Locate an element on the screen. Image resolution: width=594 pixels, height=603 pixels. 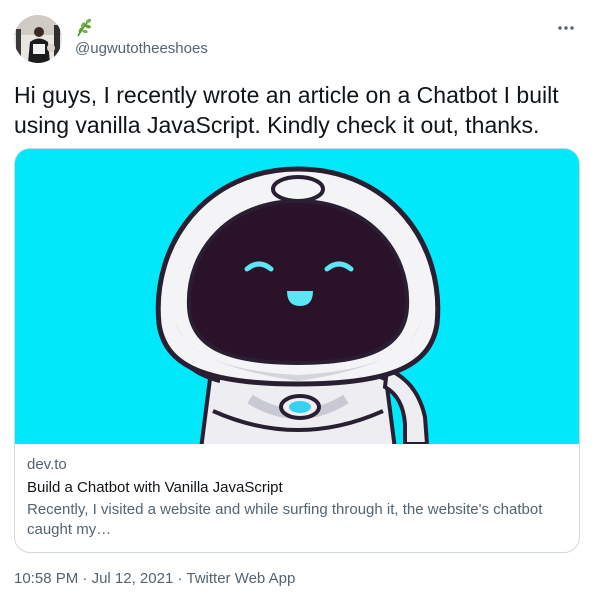
card-domain: dev.to is located at coordinates (47, 464).